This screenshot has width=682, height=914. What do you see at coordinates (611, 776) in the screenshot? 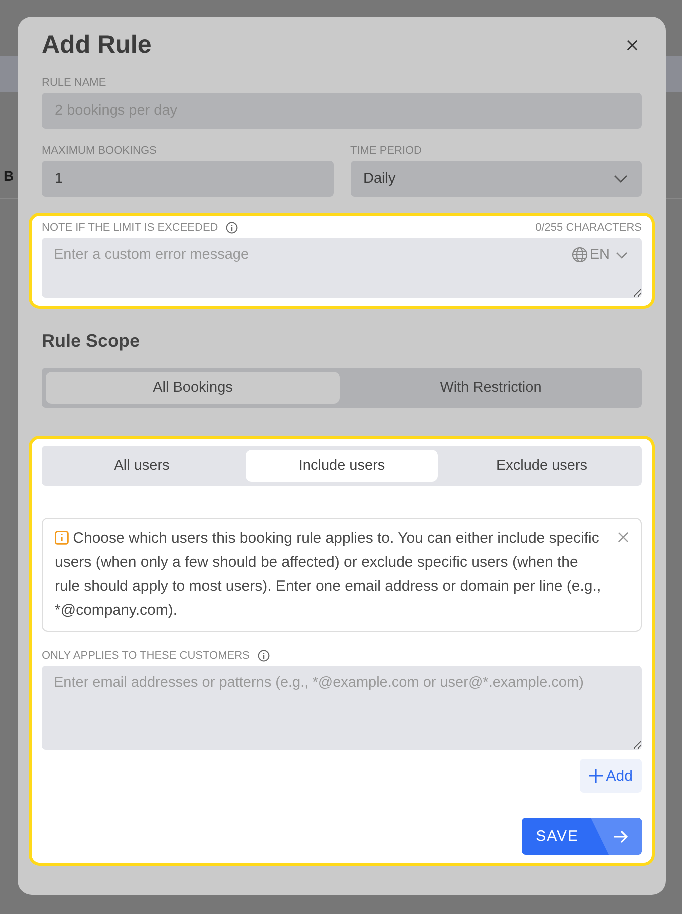
I see `add-button: Add` at bounding box center [611, 776].